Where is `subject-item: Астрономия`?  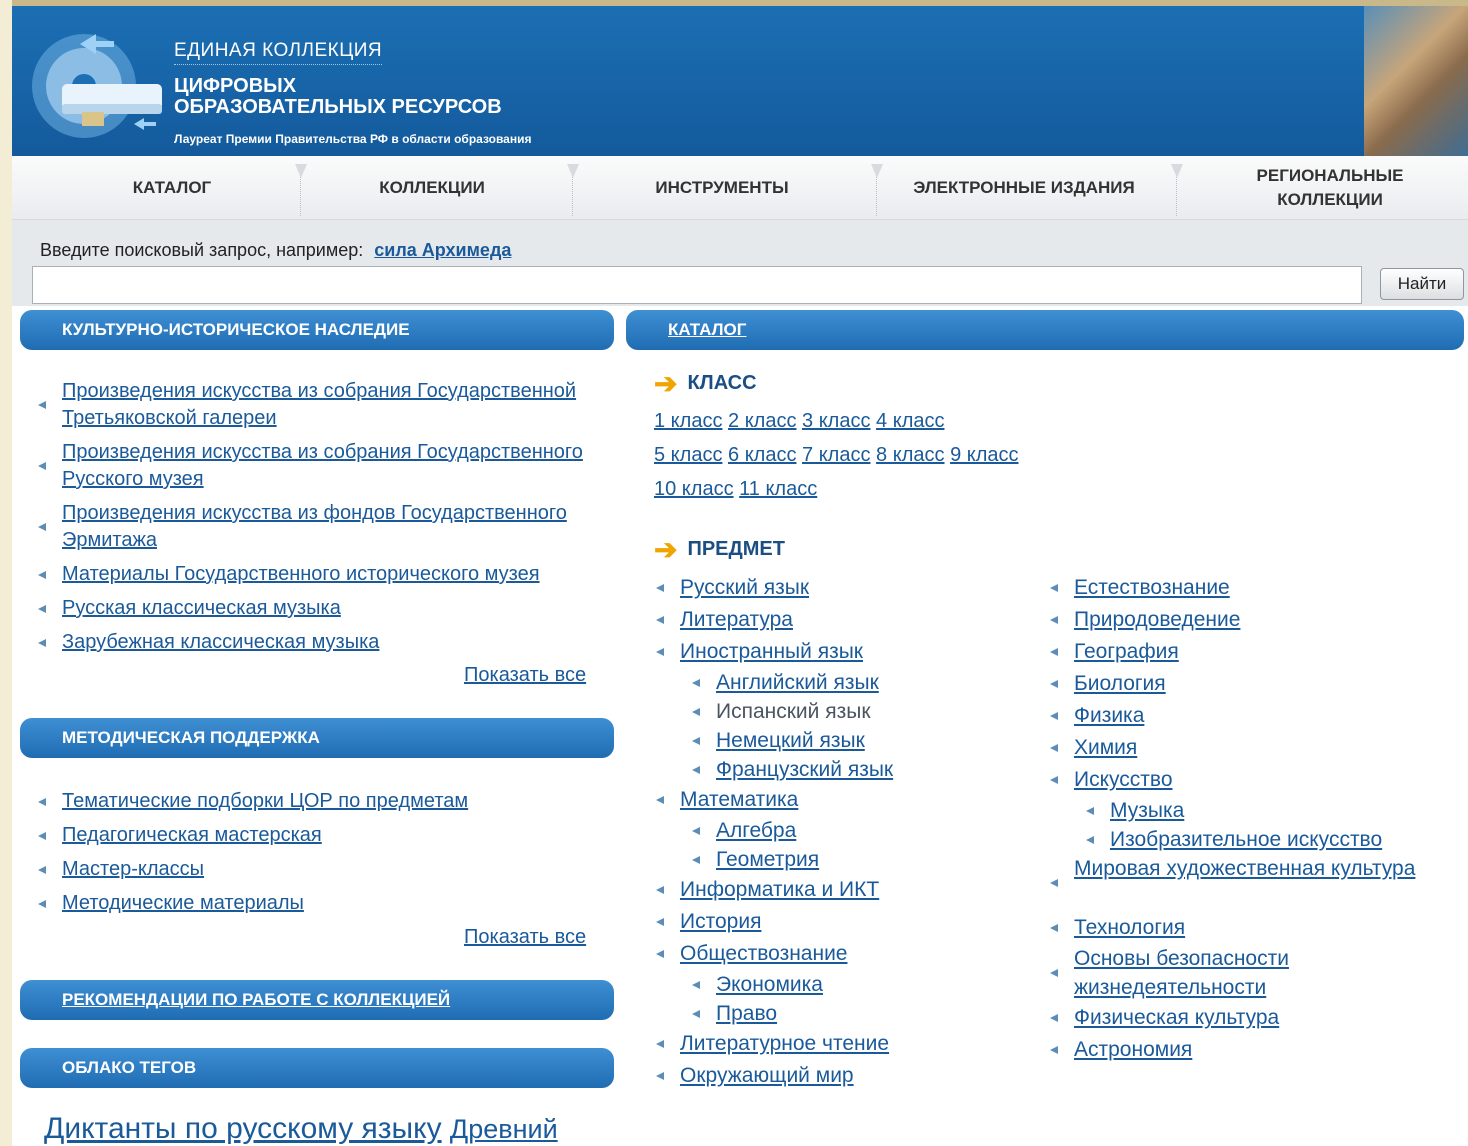
subject-item: Астрономия is located at coordinates (1256, 1050).